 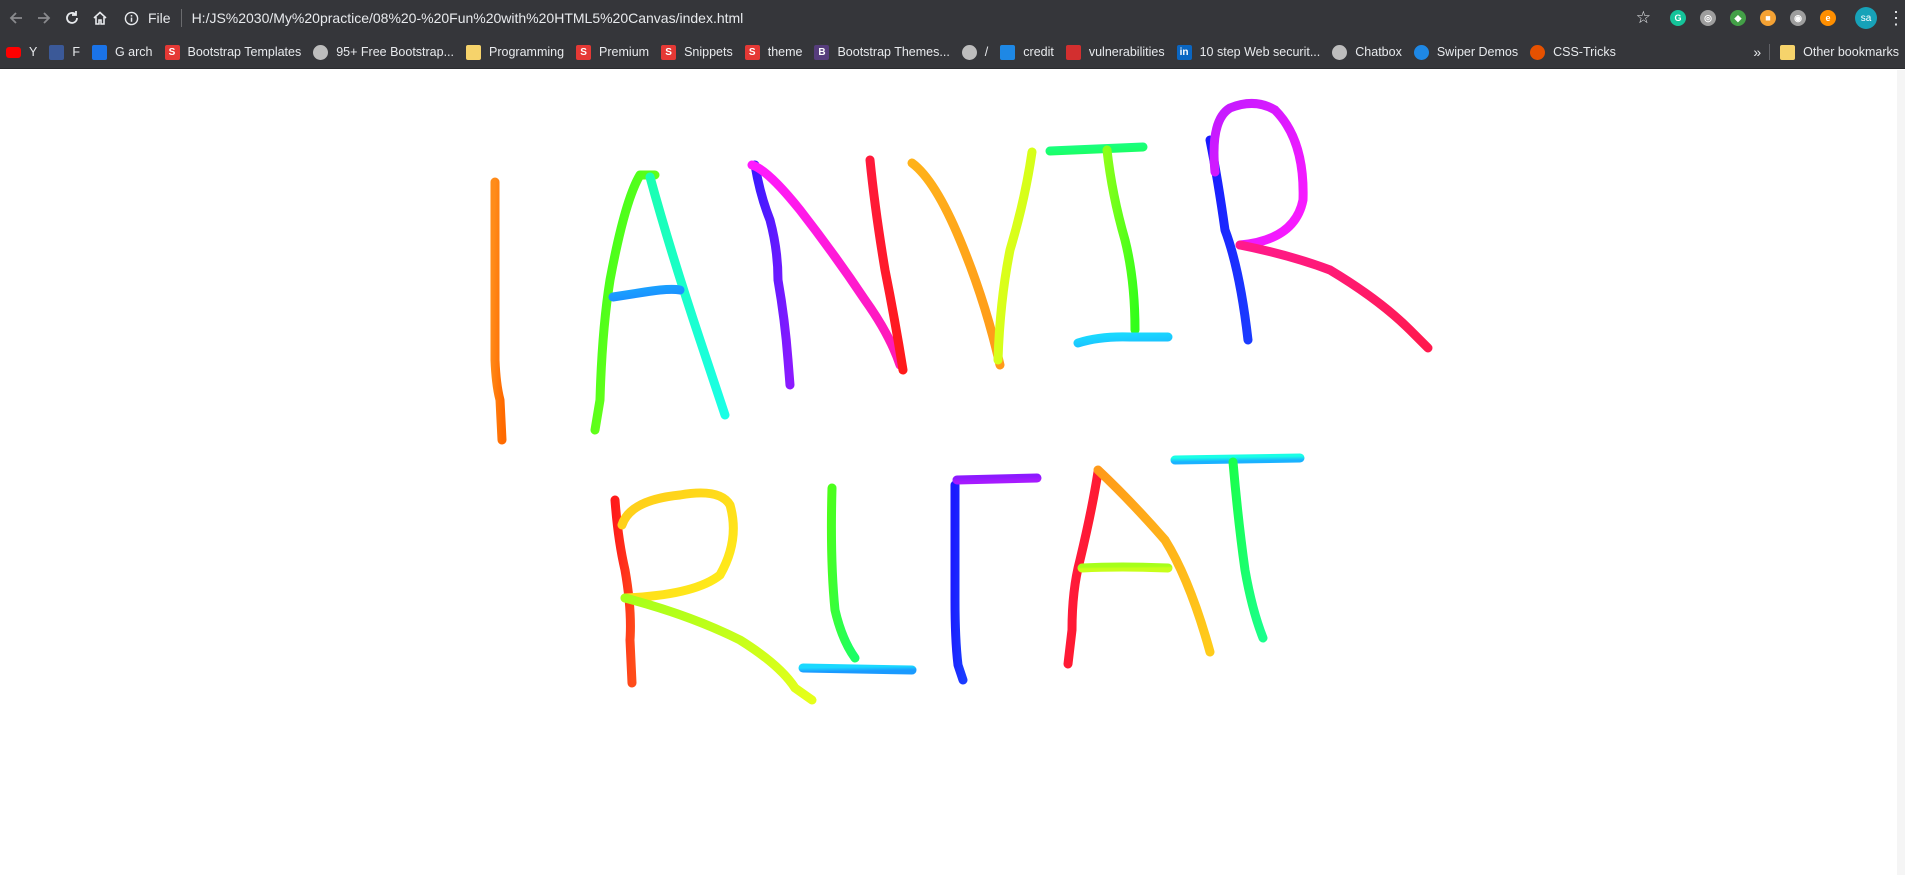 I want to click on bookmark-item: Stheme, so click(x=774, y=52).